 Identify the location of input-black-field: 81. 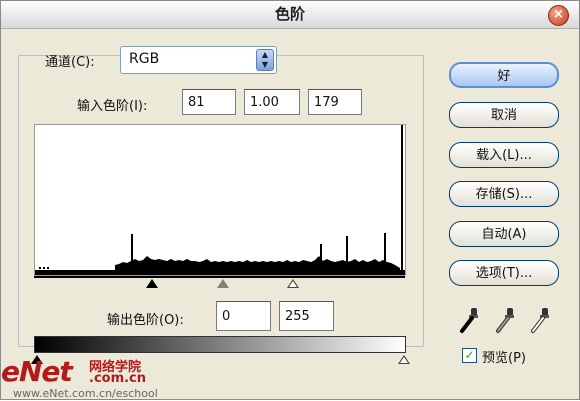
(209, 102).